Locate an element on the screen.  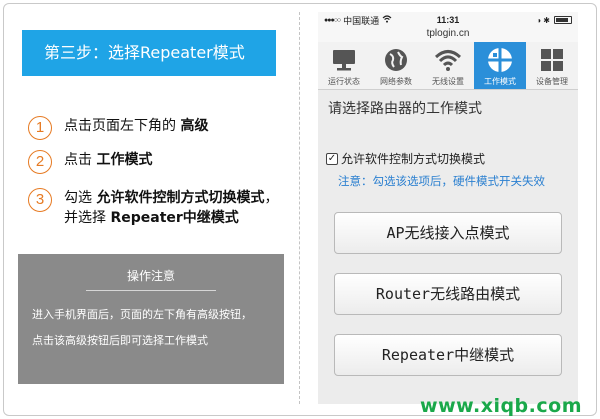
tab-label: 无线设置 is located at coordinates (448, 81).